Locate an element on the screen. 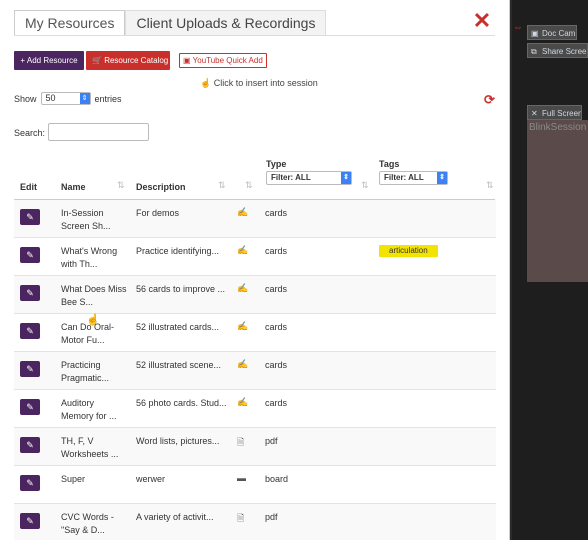  youtube-icon: ▣ is located at coordinates (187, 60).